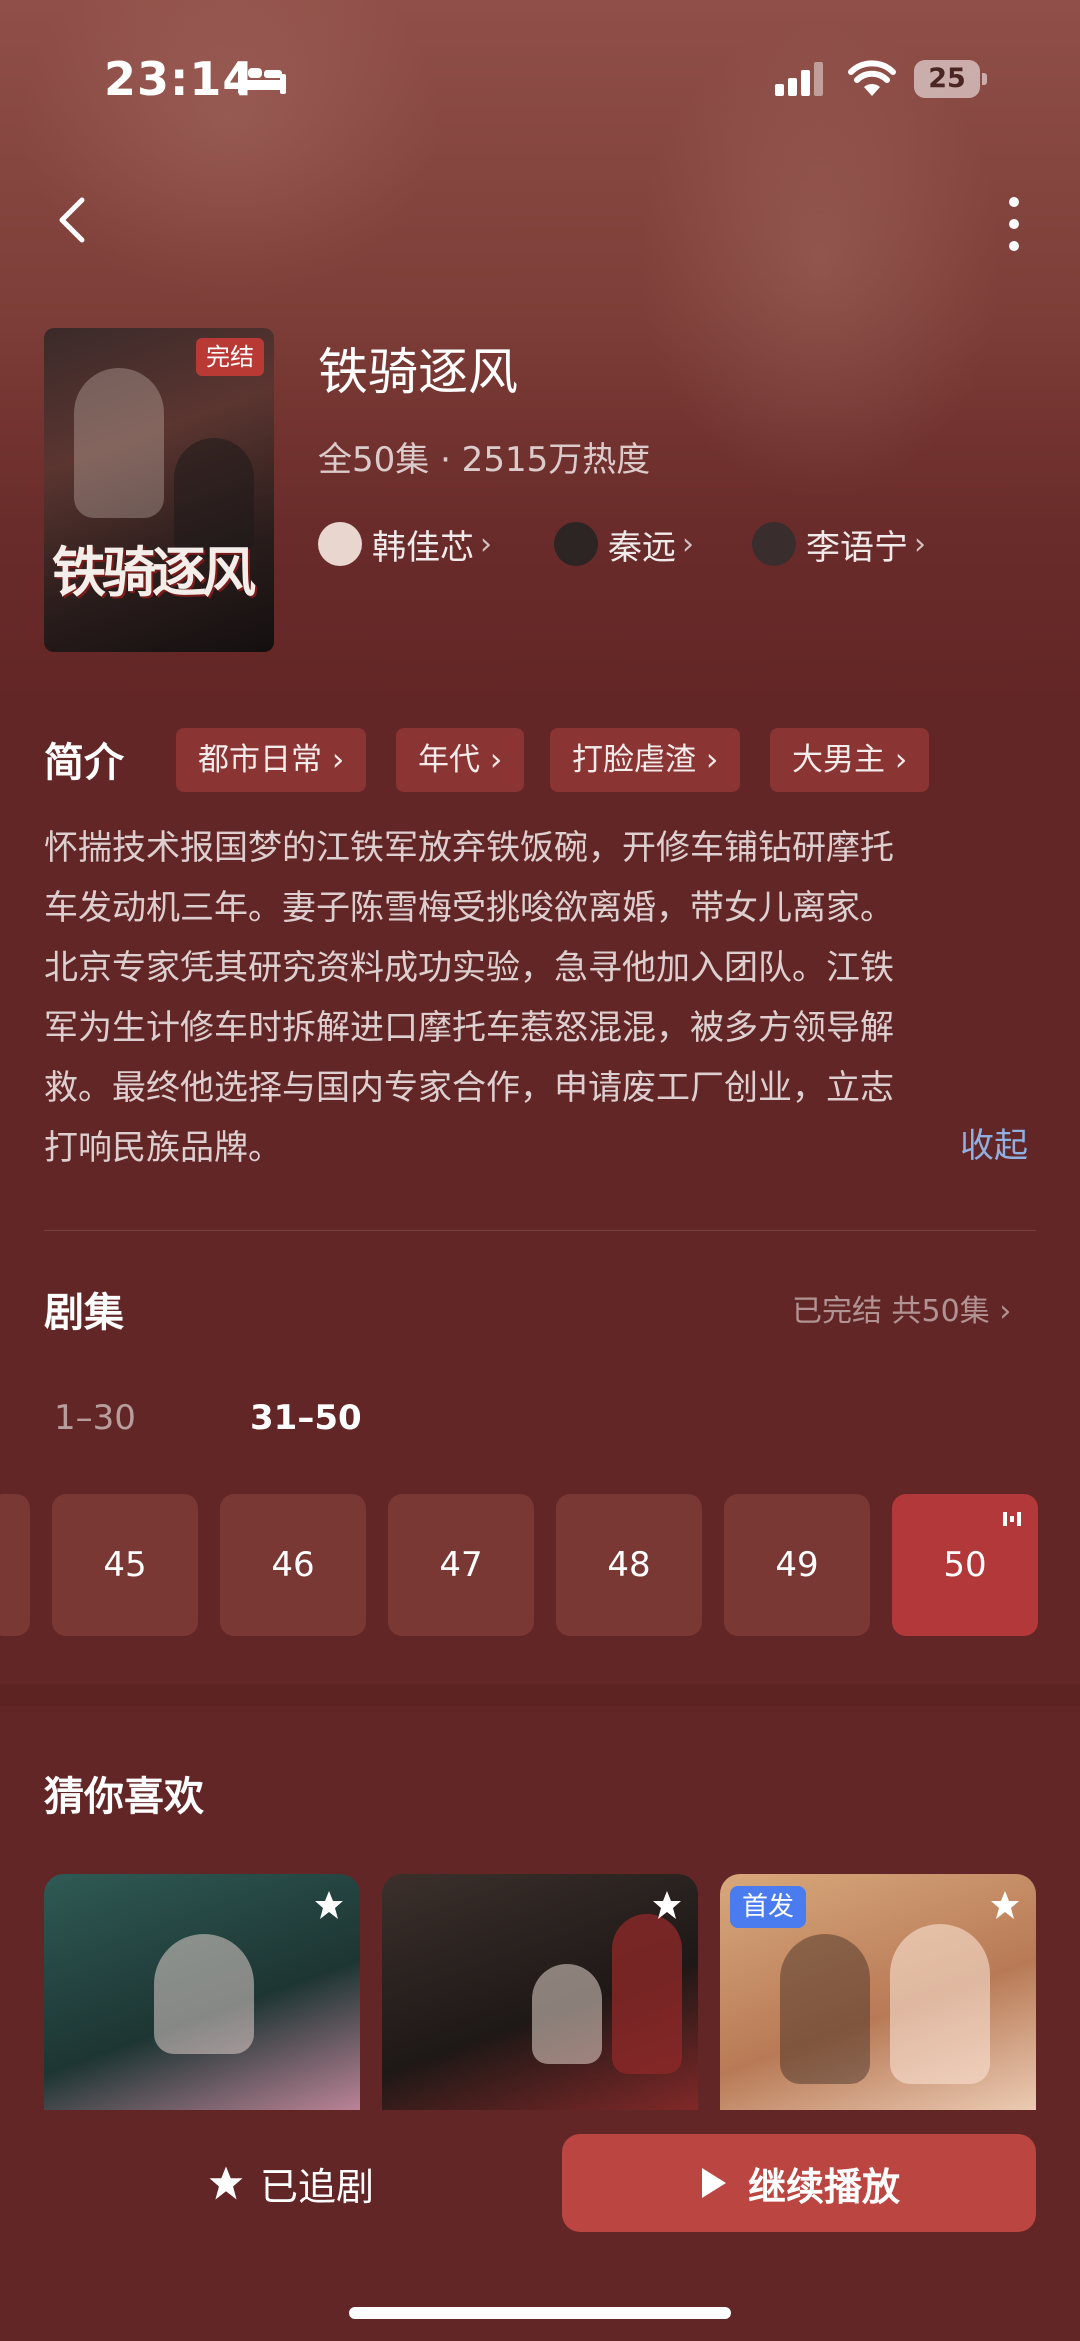  What do you see at coordinates (262, 80) in the screenshot?
I see `bed-icon` at bounding box center [262, 80].